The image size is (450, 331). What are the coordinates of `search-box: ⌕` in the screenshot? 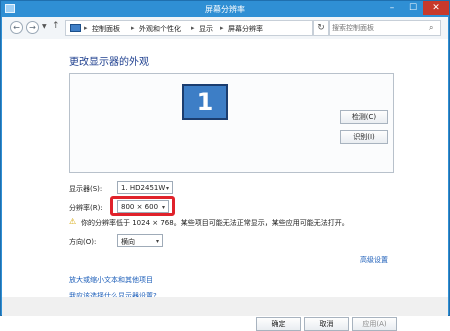 It's located at (385, 28).